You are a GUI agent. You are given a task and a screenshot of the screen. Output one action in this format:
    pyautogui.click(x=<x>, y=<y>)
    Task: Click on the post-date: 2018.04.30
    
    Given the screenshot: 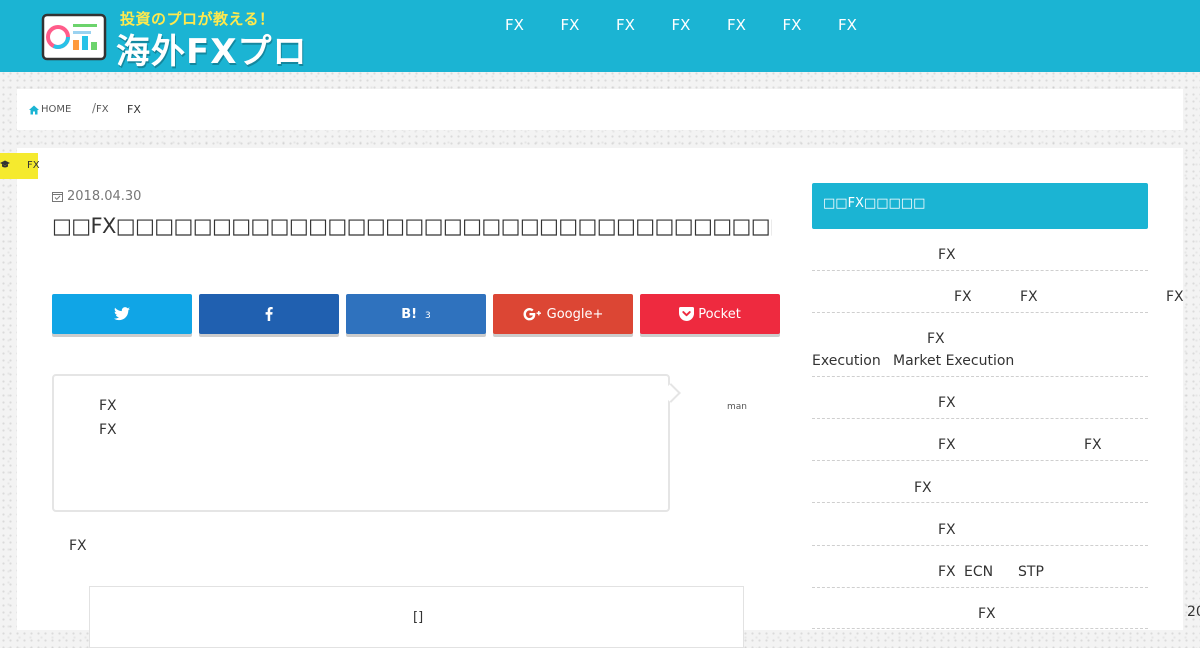 What is the action you would take?
    pyautogui.click(x=96, y=196)
    